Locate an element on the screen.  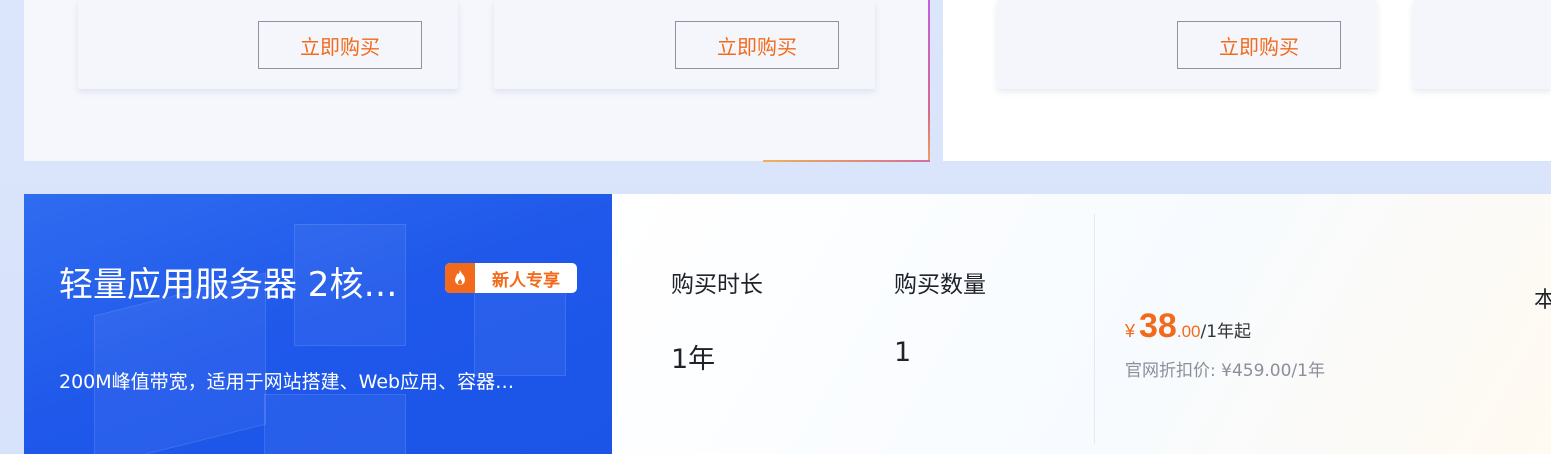
price: ¥ 38 .00 /1年起 is located at coordinates (1188, 326).